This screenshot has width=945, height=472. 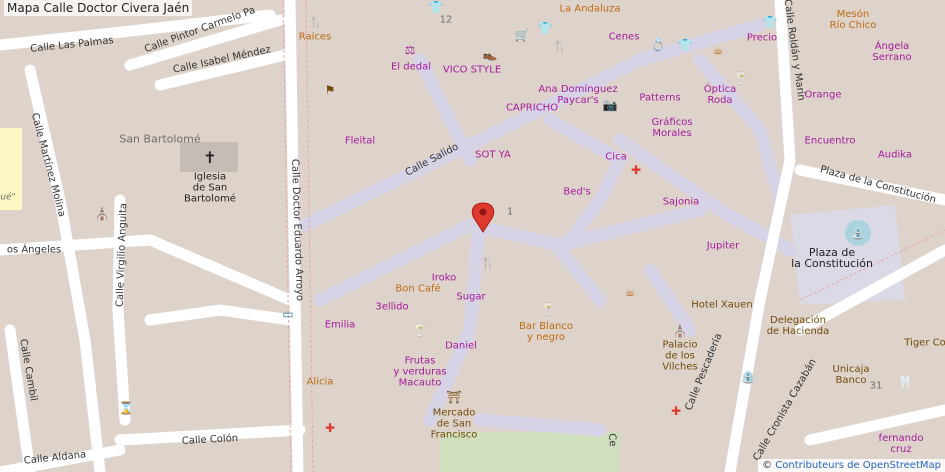 What do you see at coordinates (210, 157) in the screenshot?
I see `church-icon: ✝` at bounding box center [210, 157].